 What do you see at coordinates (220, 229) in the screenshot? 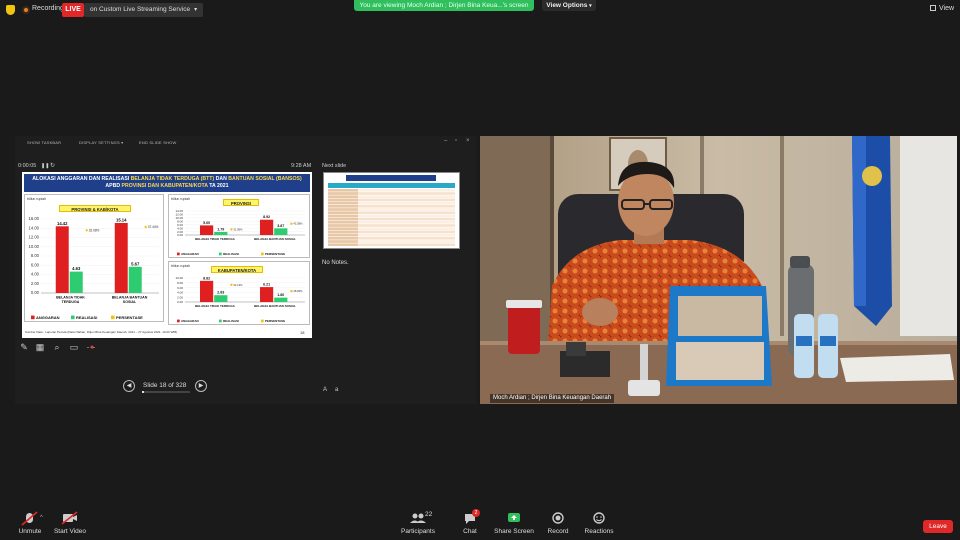
I see `bar-value-label: 1.79` at bounding box center [220, 229].